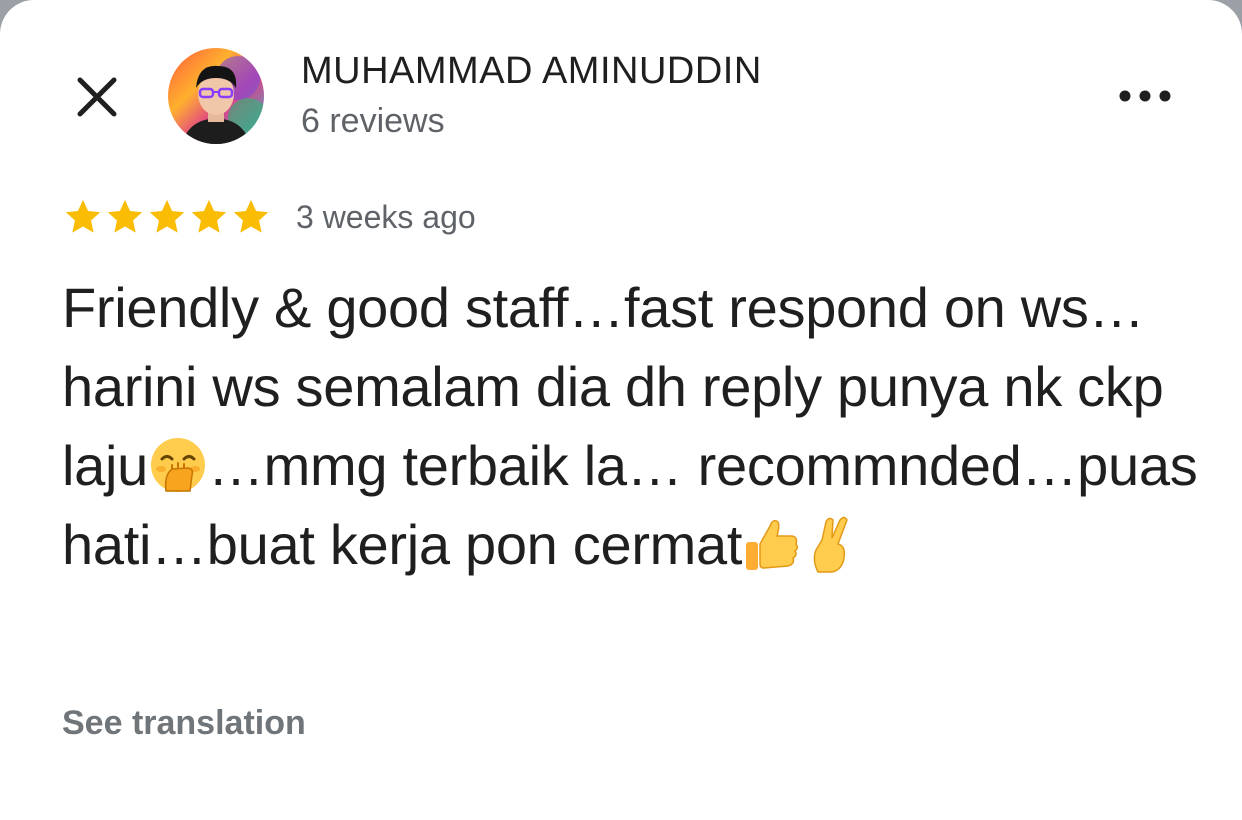 This screenshot has width=1242, height=820. What do you see at coordinates (216, 96) in the screenshot?
I see `avatar` at bounding box center [216, 96].